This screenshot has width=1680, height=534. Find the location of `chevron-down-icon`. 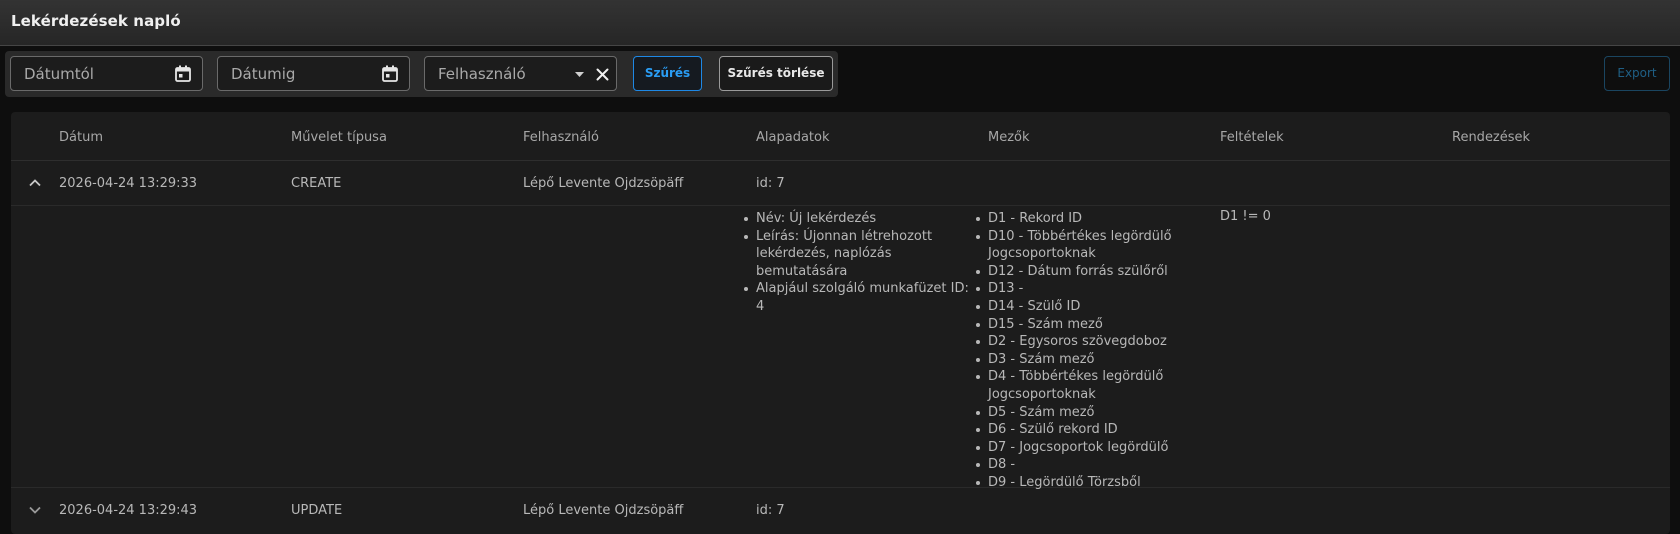

chevron-down-icon is located at coordinates (35, 510).